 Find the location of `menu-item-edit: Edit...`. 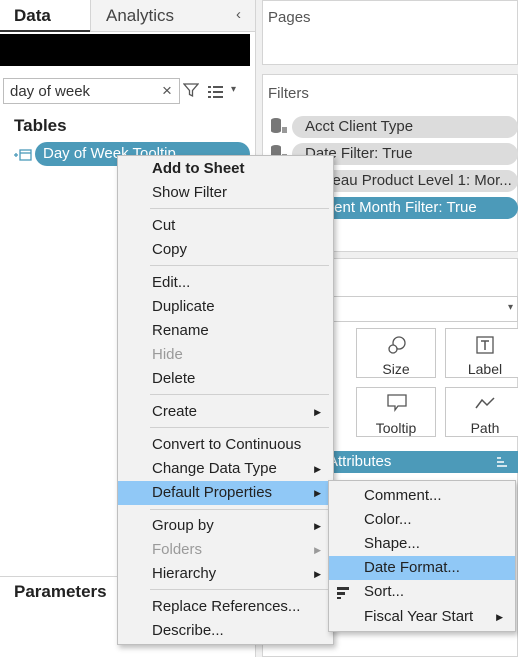

menu-item-edit: Edit... is located at coordinates (225, 283).